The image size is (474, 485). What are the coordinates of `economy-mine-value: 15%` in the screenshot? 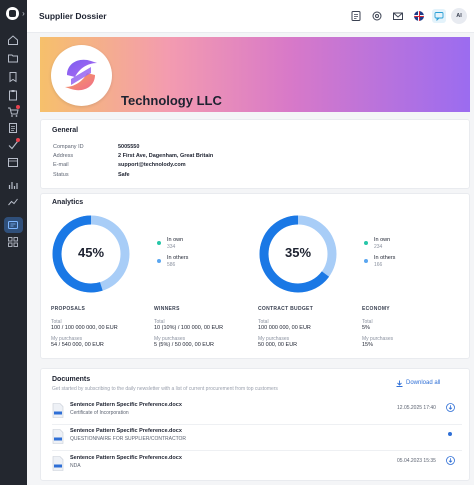 It's located at (368, 345).